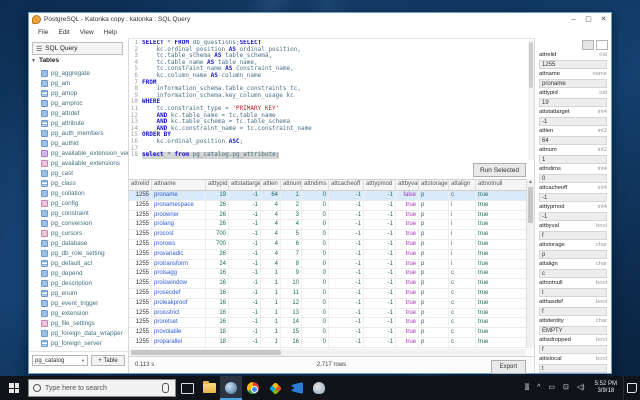  I want to click on sidebar-item-pg_depend: pg_depend, so click(78, 273).